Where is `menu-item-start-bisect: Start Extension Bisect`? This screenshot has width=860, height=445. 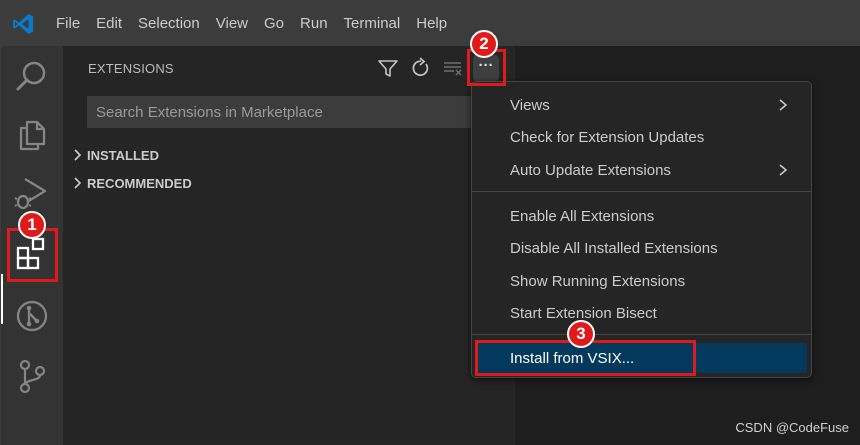
menu-item-start-bisect: Start Extension Bisect is located at coordinates (641, 313).